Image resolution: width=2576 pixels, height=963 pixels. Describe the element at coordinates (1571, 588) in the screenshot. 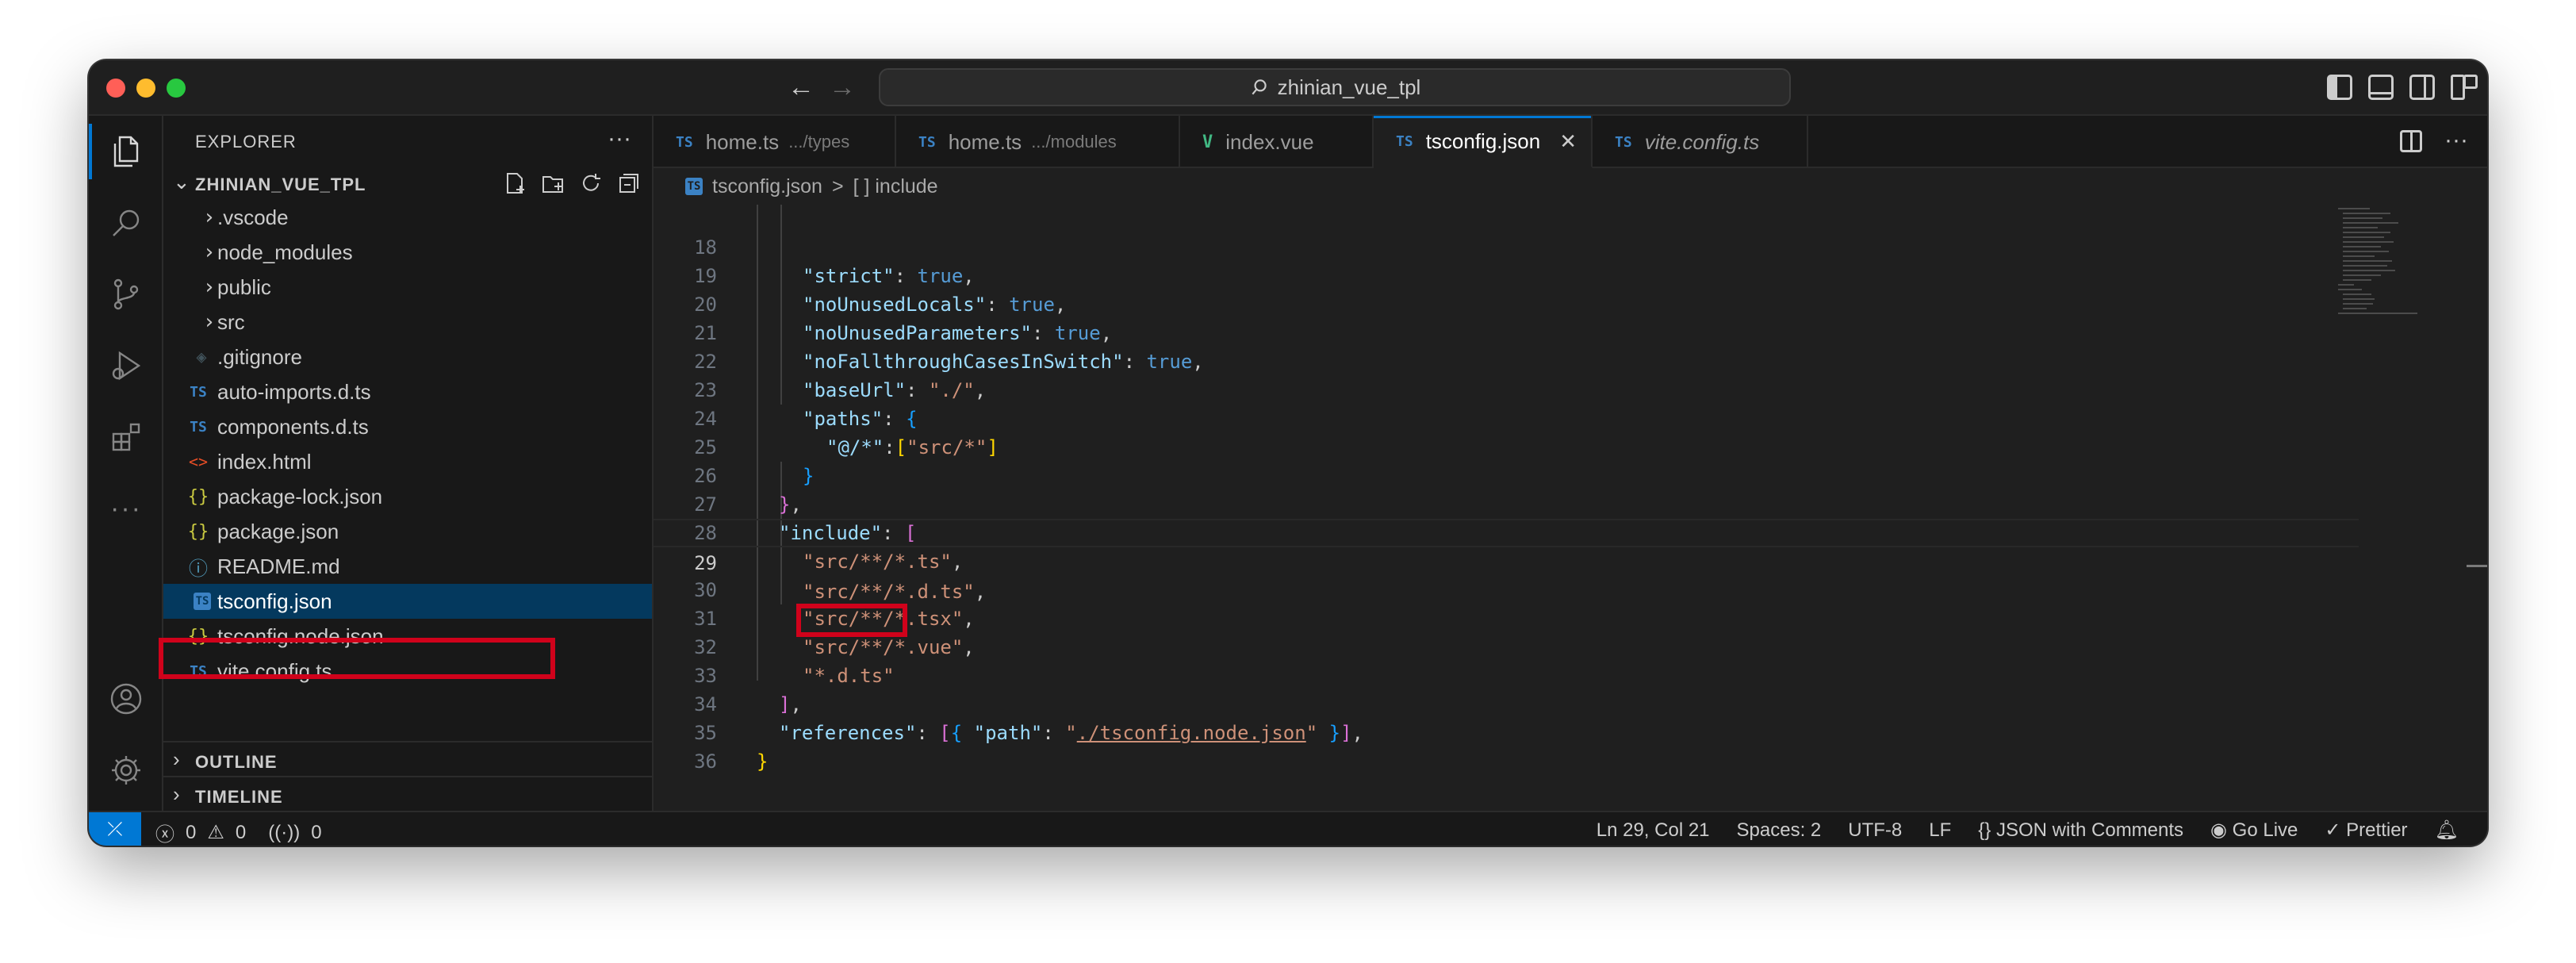

I see `code-line: 30 "src/**/*.tsx",` at that location.